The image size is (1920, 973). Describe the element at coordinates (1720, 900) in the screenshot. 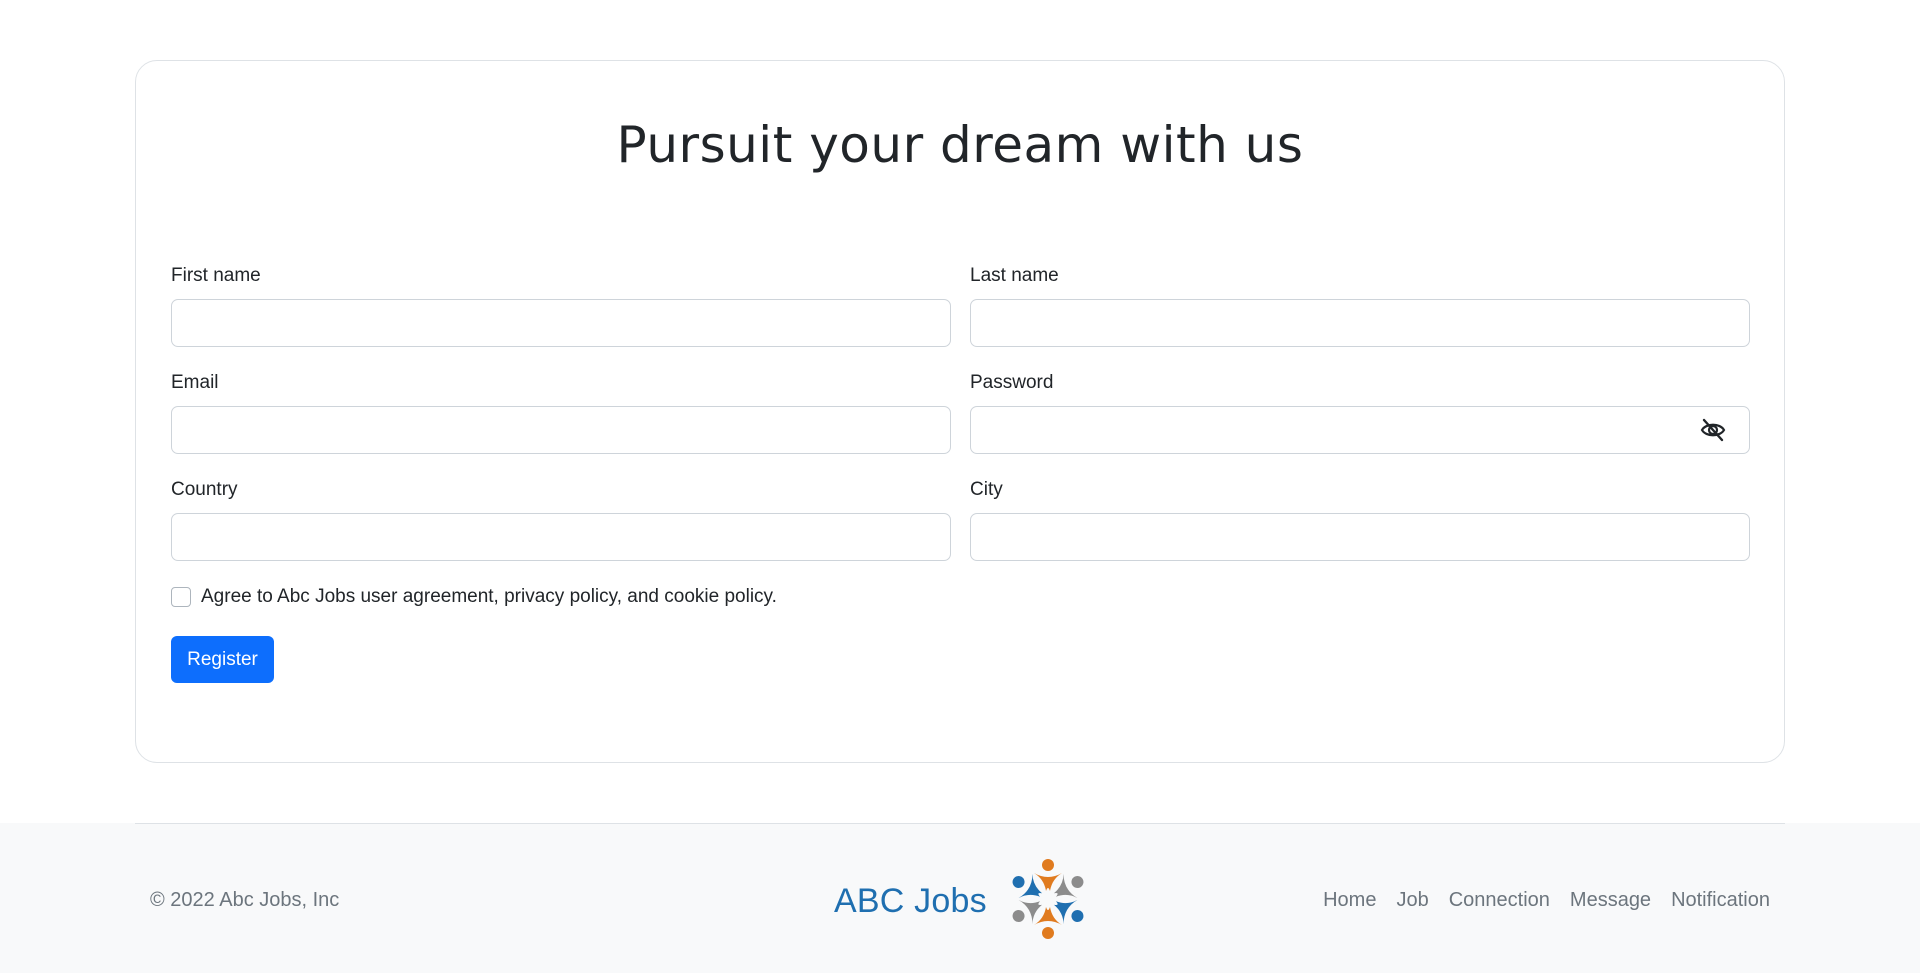

I see `nav-notification-link: Notification` at that location.